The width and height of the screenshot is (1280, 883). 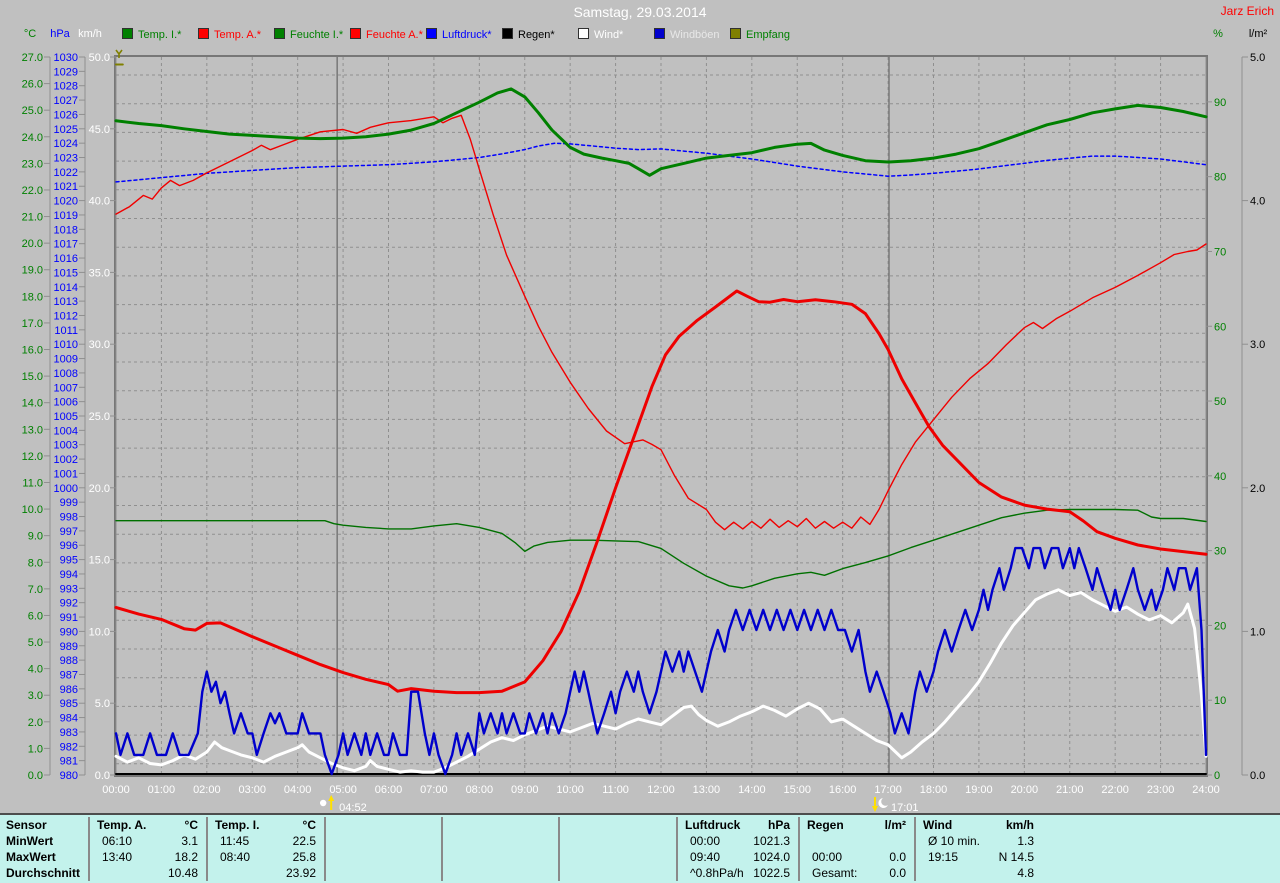 What do you see at coordinates (1220, 103) in the screenshot?
I see `pct-axis-tick-label: 90` at bounding box center [1220, 103].